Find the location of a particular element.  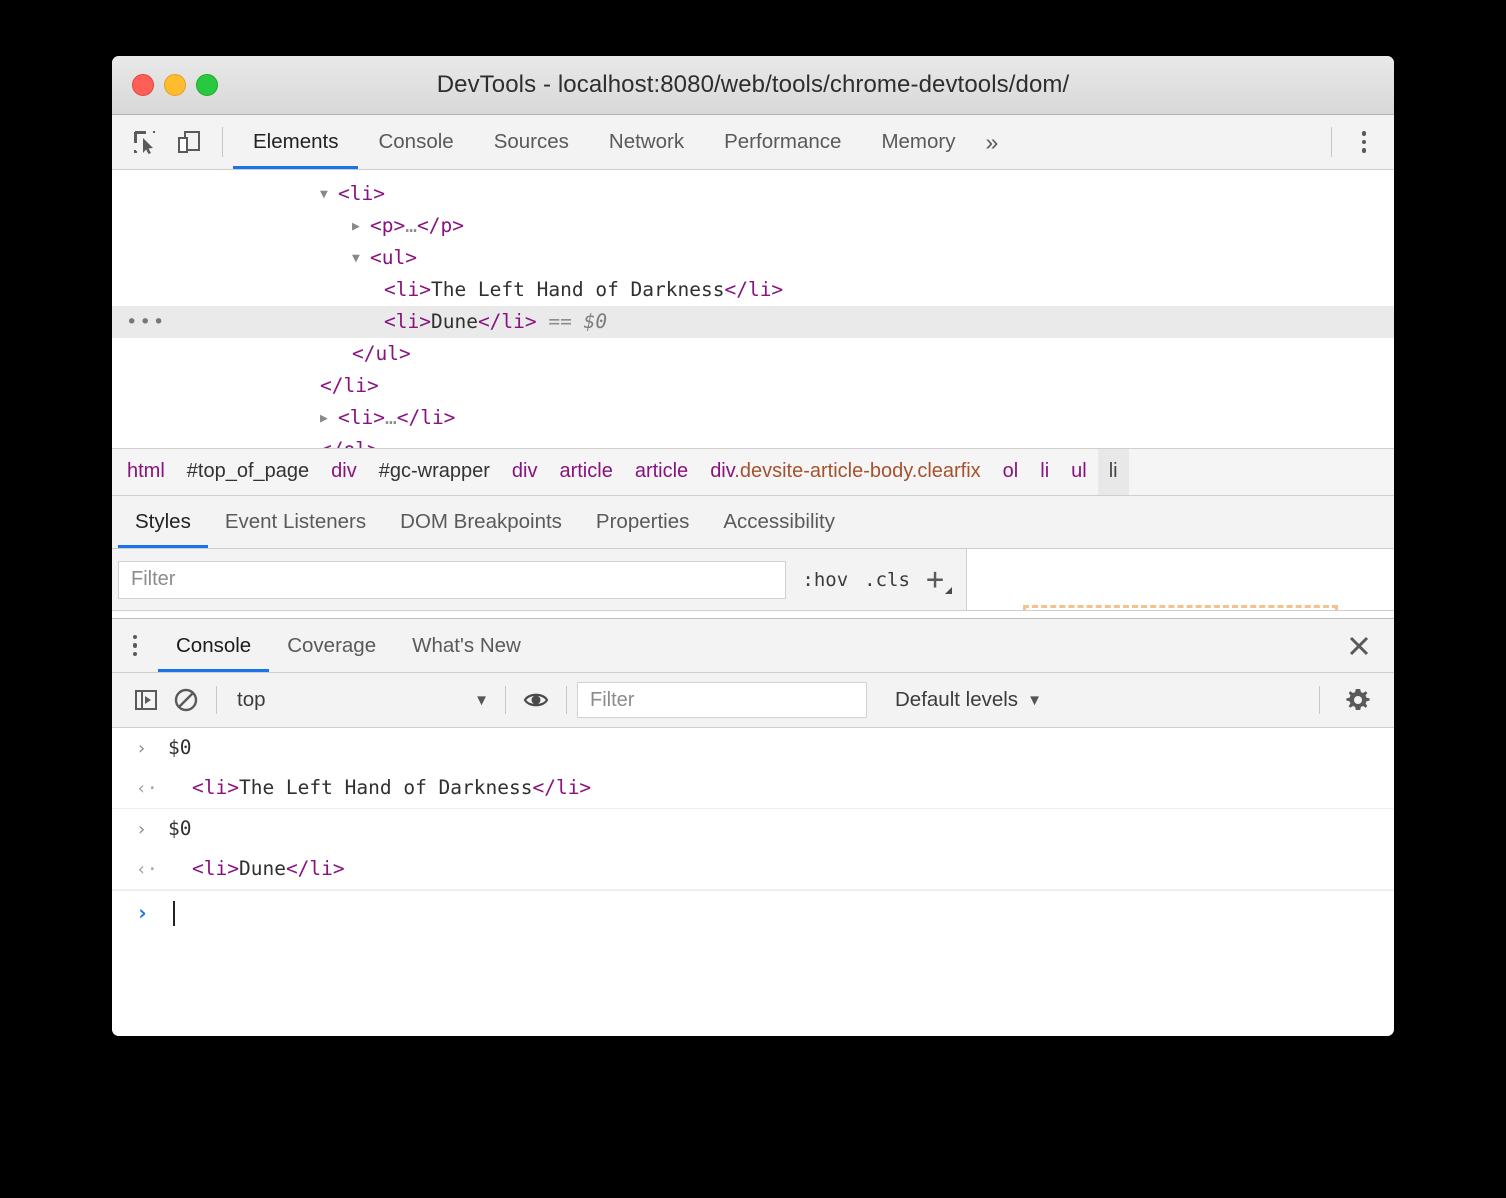

device-toolbar-icon is located at coordinates (189, 142).